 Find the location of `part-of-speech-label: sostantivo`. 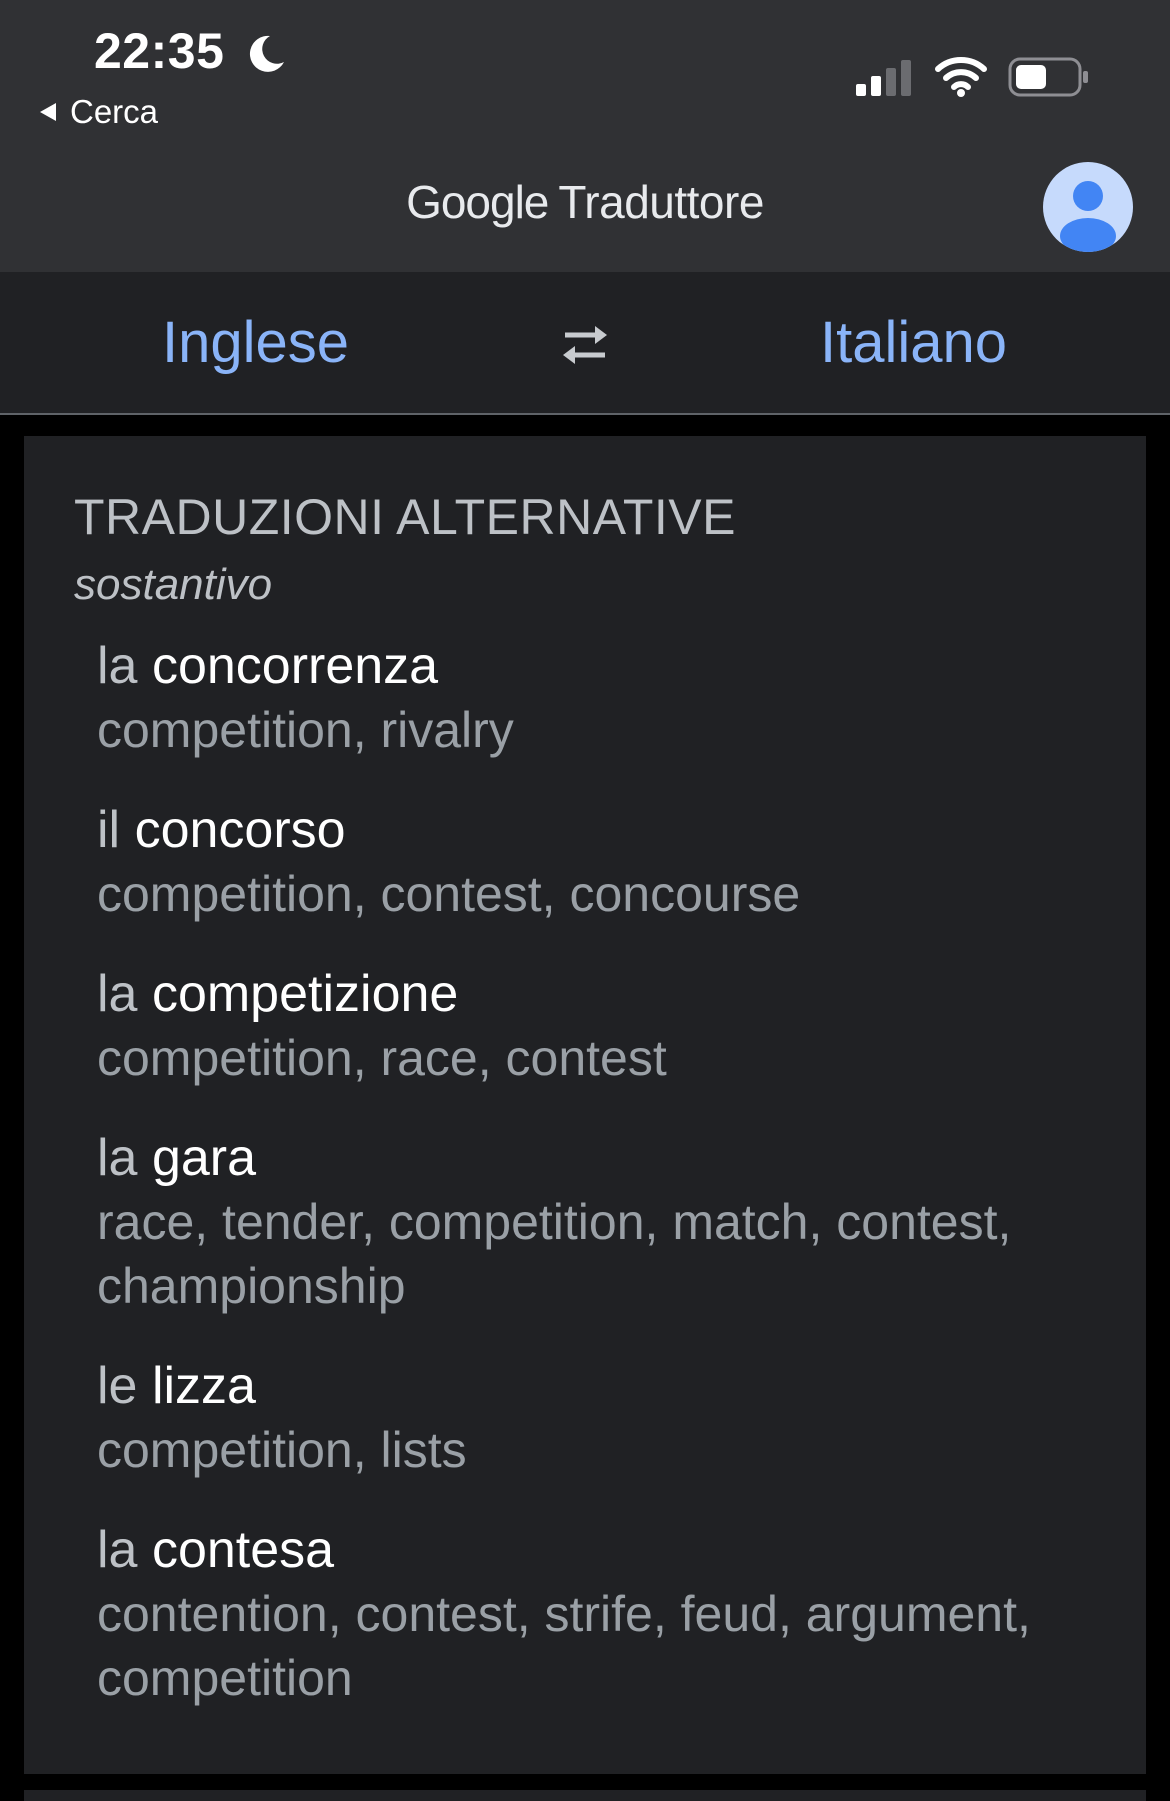

part-of-speech-label: sostantivo is located at coordinates (173, 584).